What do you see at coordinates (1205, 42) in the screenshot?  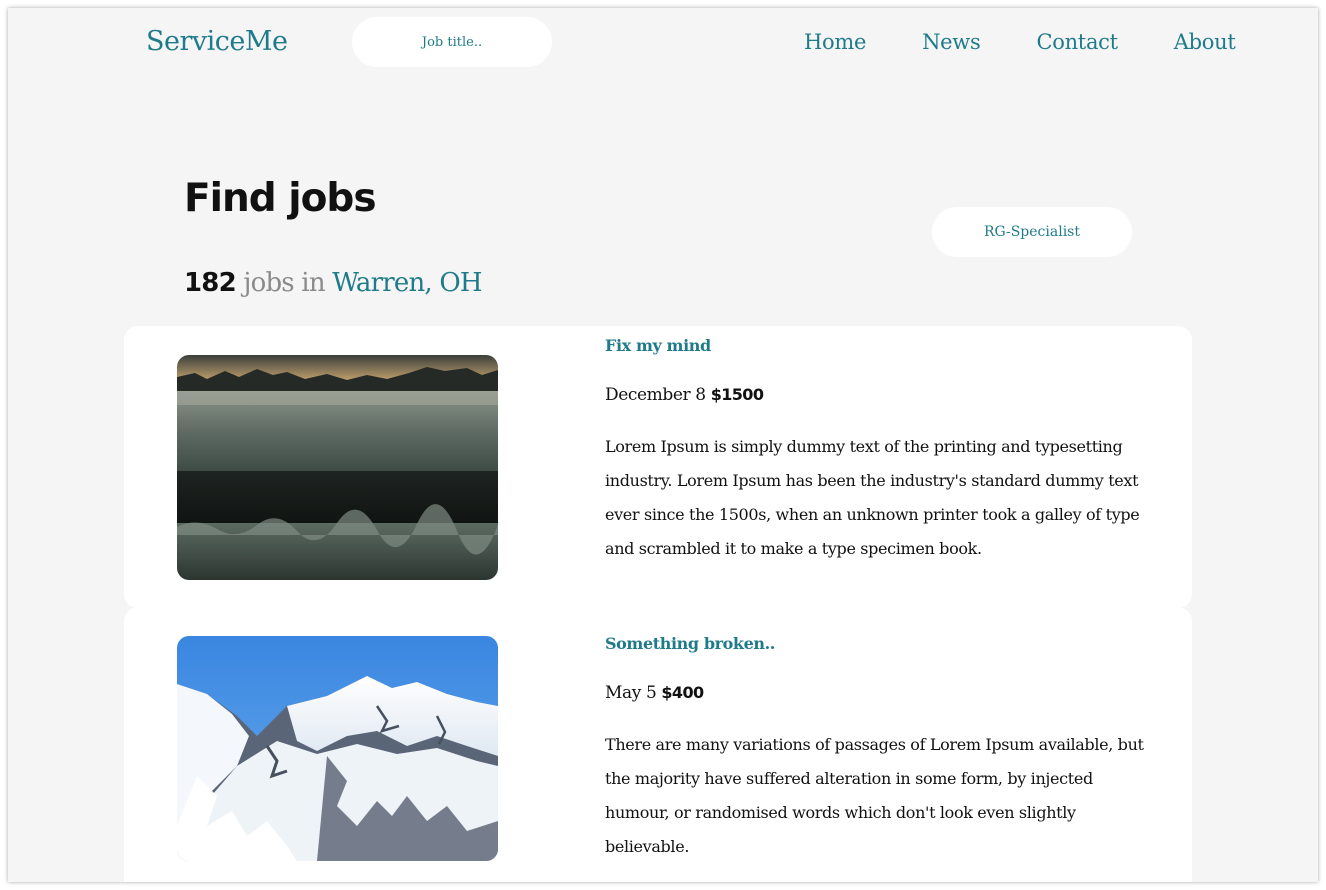 I see `nav-about-link: About` at bounding box center [1205, 42].